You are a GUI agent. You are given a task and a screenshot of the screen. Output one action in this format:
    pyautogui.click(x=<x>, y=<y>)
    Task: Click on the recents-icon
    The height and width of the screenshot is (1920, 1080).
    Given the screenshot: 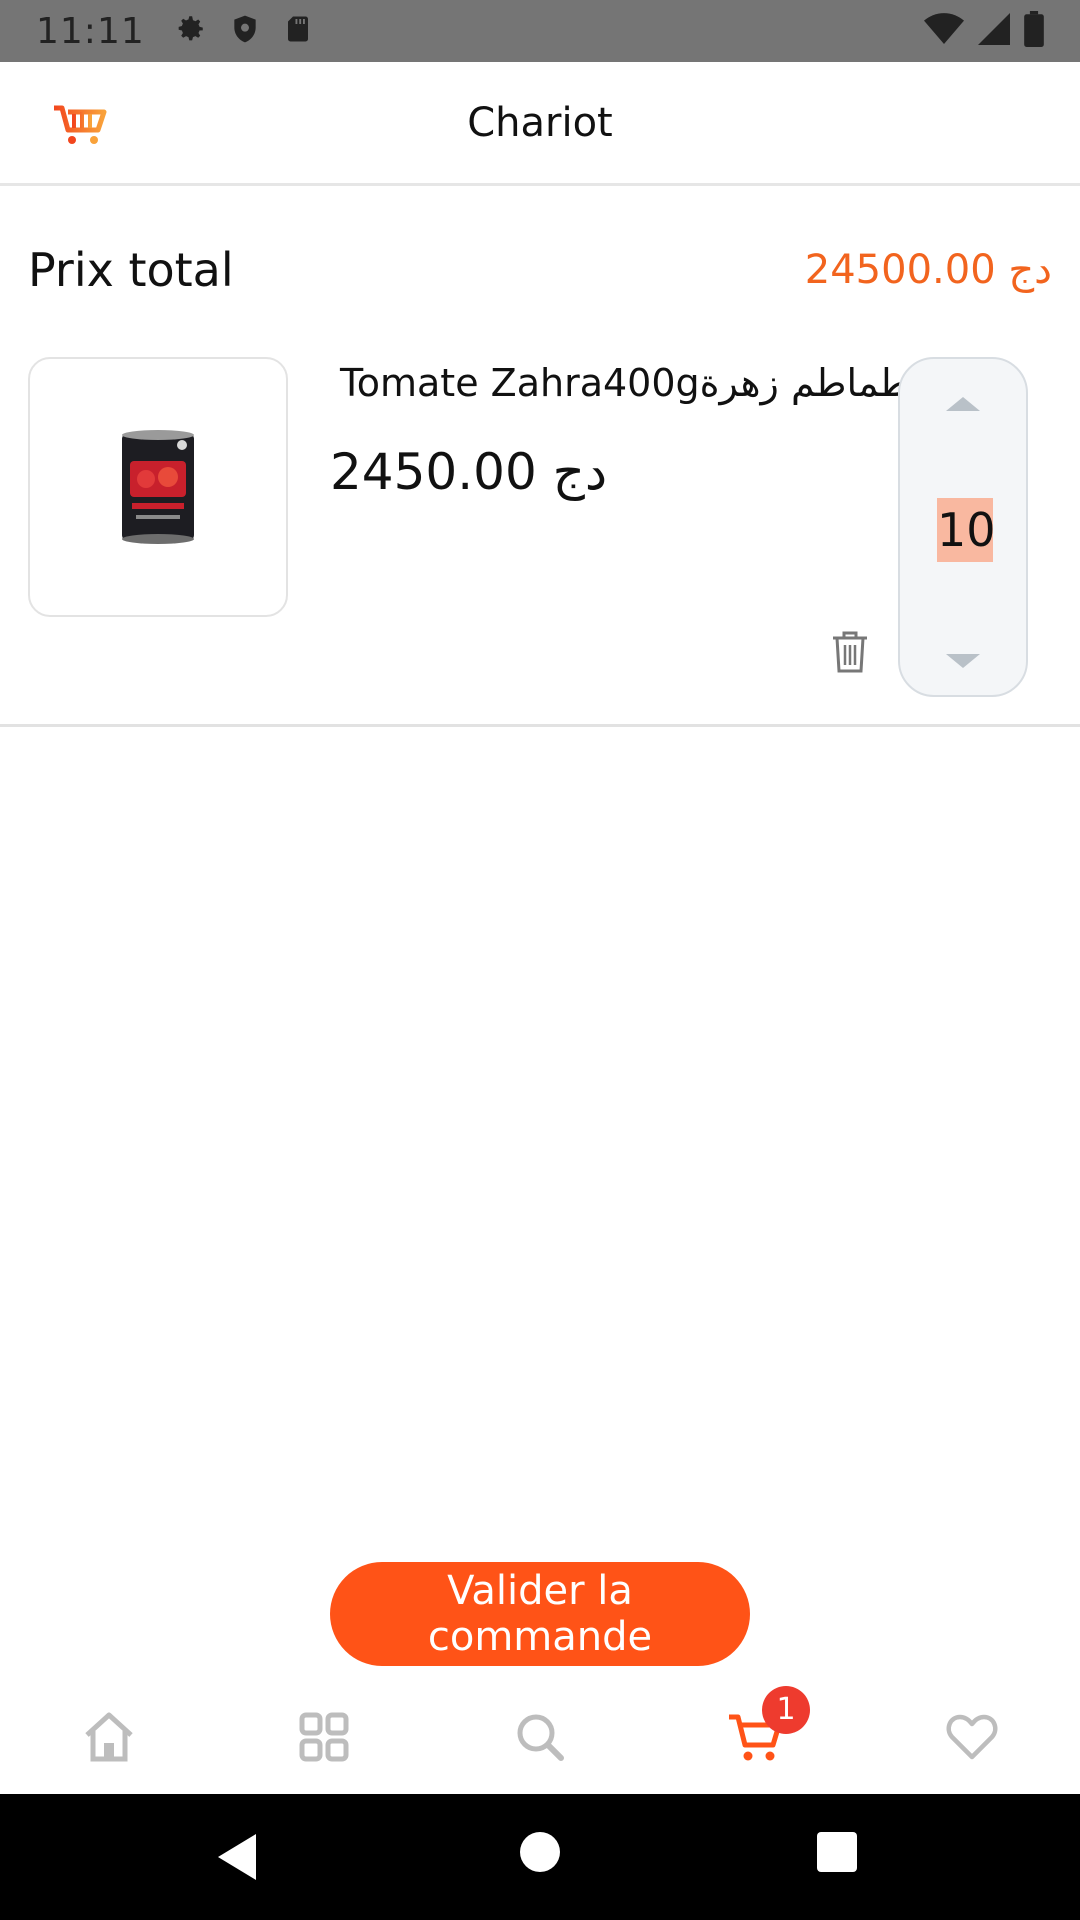 What is the action you would take?
    pyautogui.click(x=837, y=1852)
    